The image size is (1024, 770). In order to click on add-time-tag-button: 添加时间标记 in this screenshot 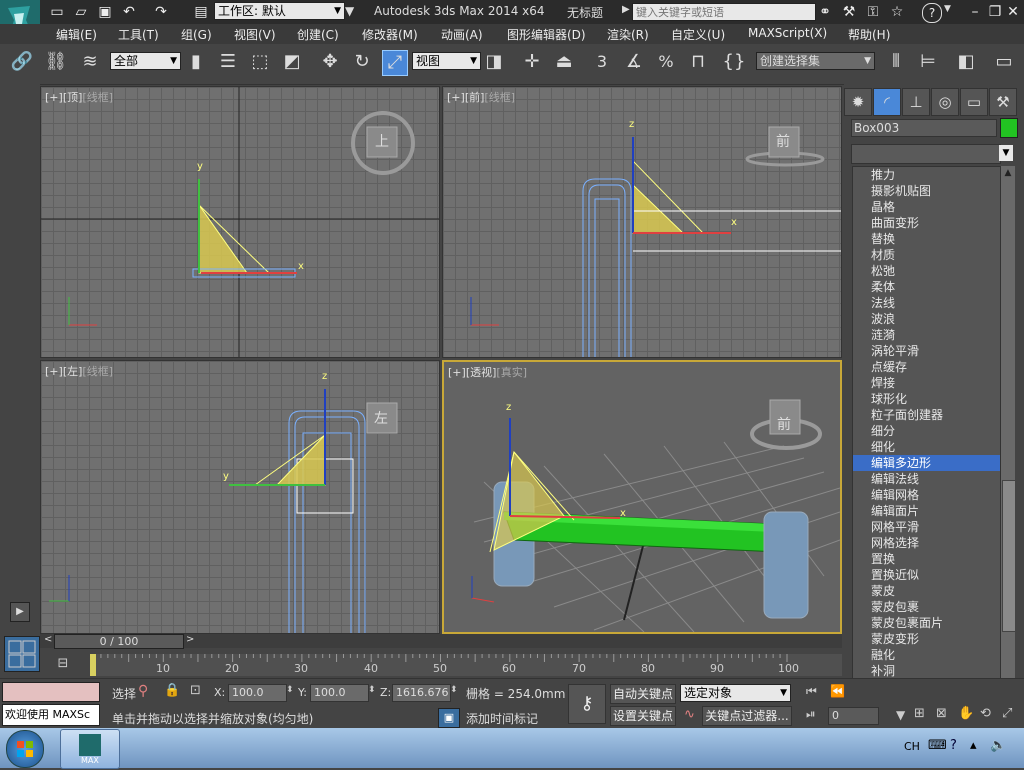, I will do `click(502, 718)`.